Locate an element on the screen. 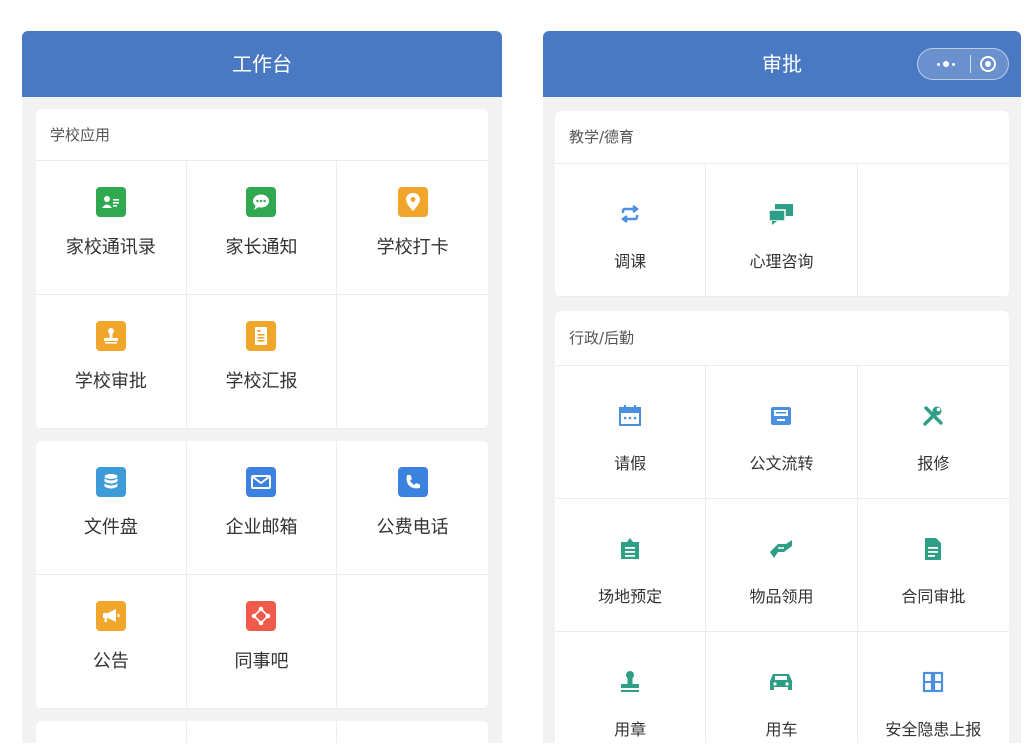 The width and height of the screenshot is (1026, 752). approval-document-flow: 公文流转 is located at coordinates (782, 432).